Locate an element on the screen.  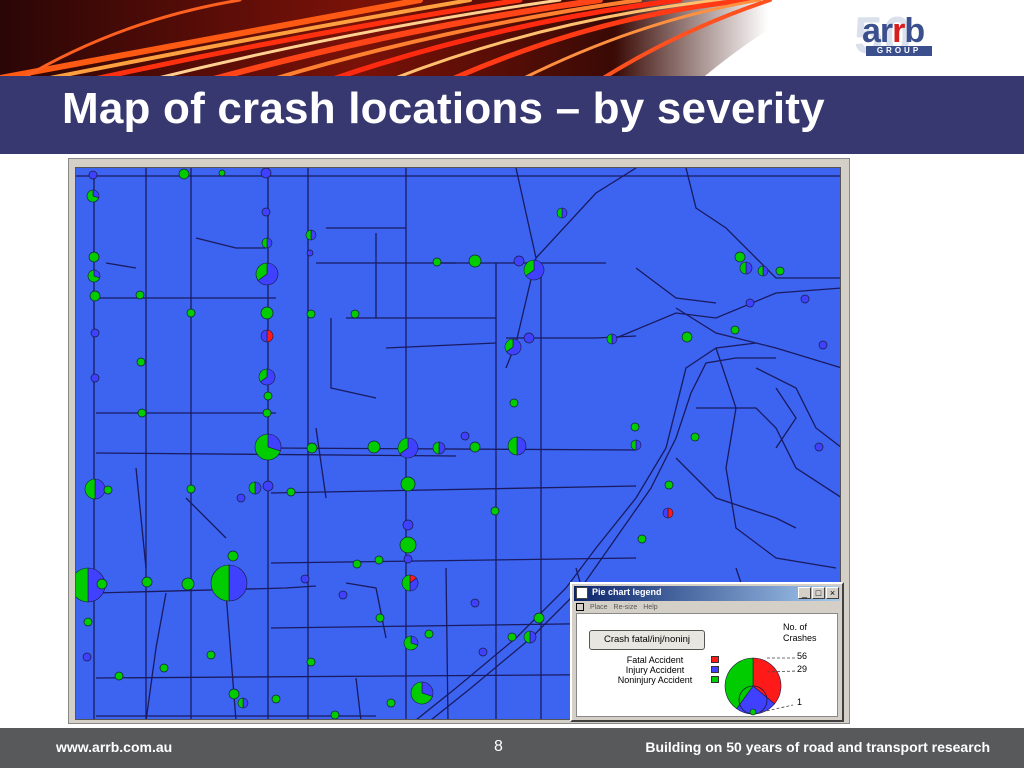
maximize-button: □ is located at coordinates (818, 593).